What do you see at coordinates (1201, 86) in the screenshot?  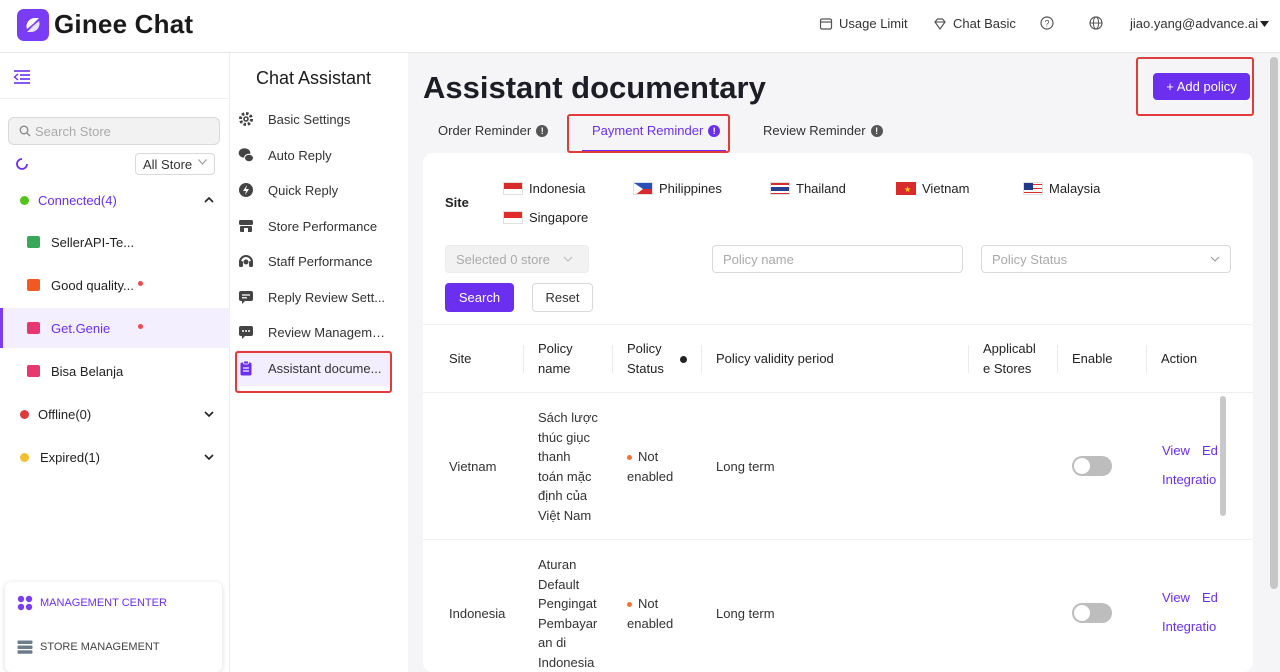 I see `add-policy-button: + Add policy` at bounding box center [1201, 86].